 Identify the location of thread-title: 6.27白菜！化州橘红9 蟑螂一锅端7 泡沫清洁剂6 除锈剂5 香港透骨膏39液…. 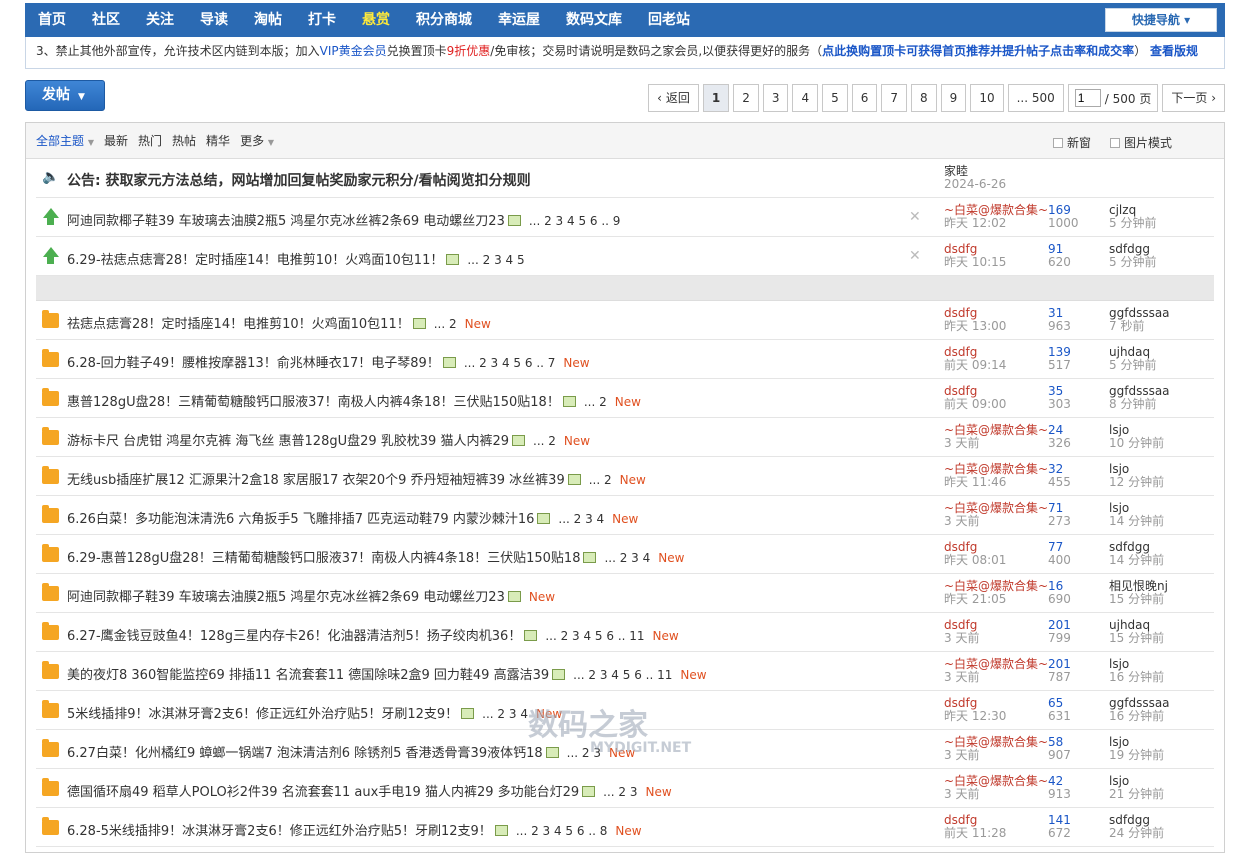
(351, 751).